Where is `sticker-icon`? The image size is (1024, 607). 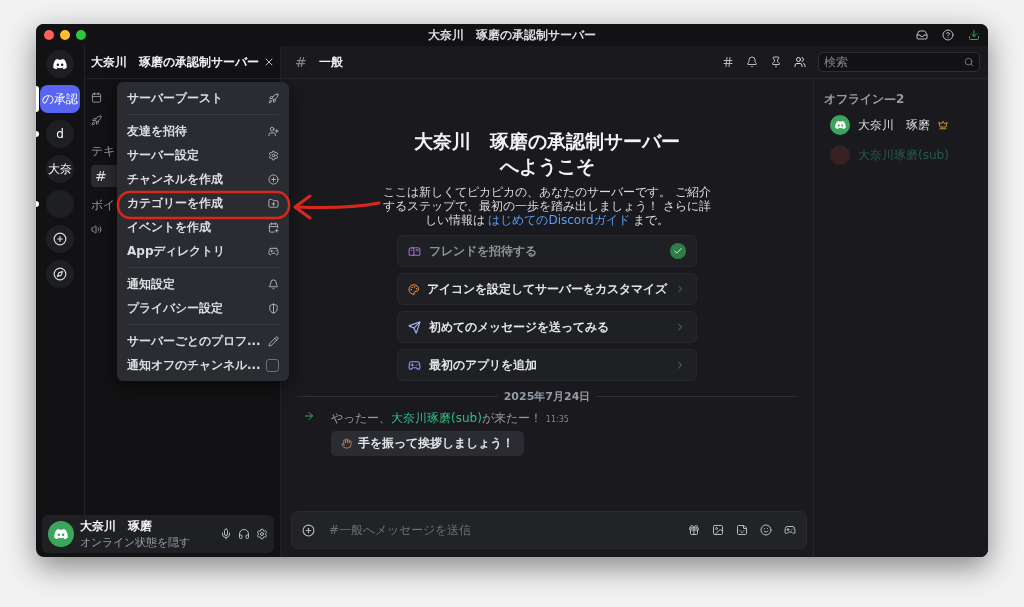
sticker-icon is located at coordinates (742, 530).